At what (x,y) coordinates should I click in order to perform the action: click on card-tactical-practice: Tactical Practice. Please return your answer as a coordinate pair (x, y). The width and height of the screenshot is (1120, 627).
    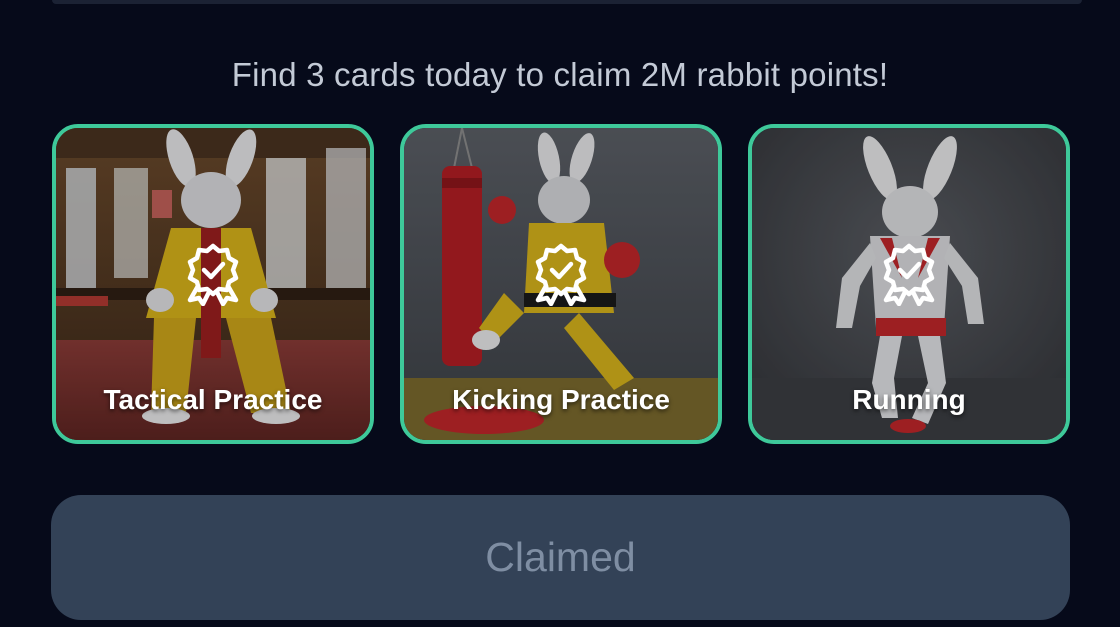
    Looking at the image, I should click on (213, 284).